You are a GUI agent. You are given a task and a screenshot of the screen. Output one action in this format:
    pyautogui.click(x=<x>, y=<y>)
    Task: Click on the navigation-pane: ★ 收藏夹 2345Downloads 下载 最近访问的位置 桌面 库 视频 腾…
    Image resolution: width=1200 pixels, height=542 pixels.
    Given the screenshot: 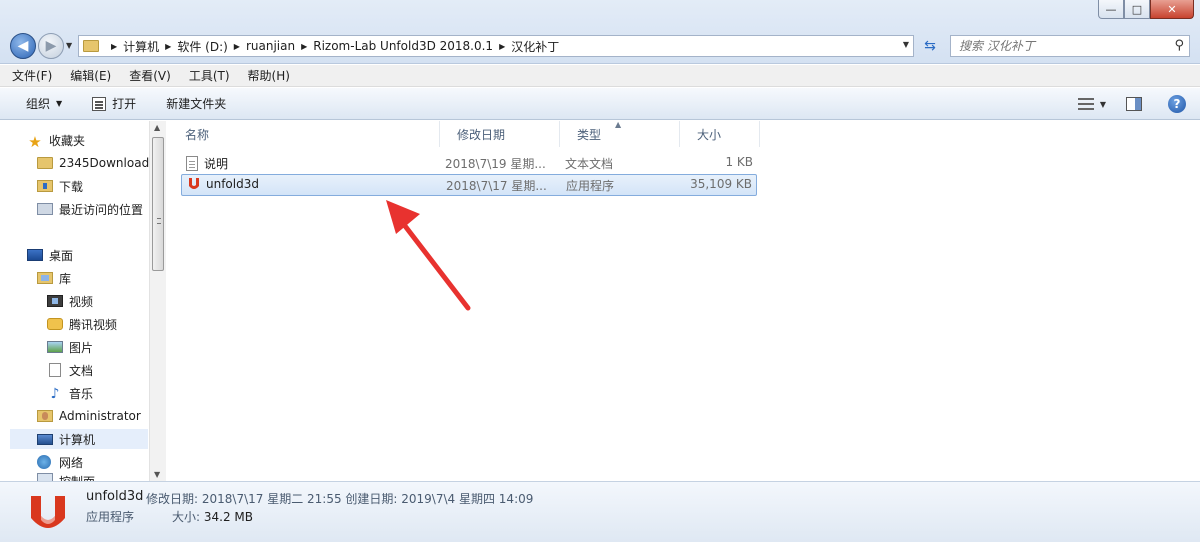 What is the action you would take?
    pyautogui.click(x=83, y=301)
    